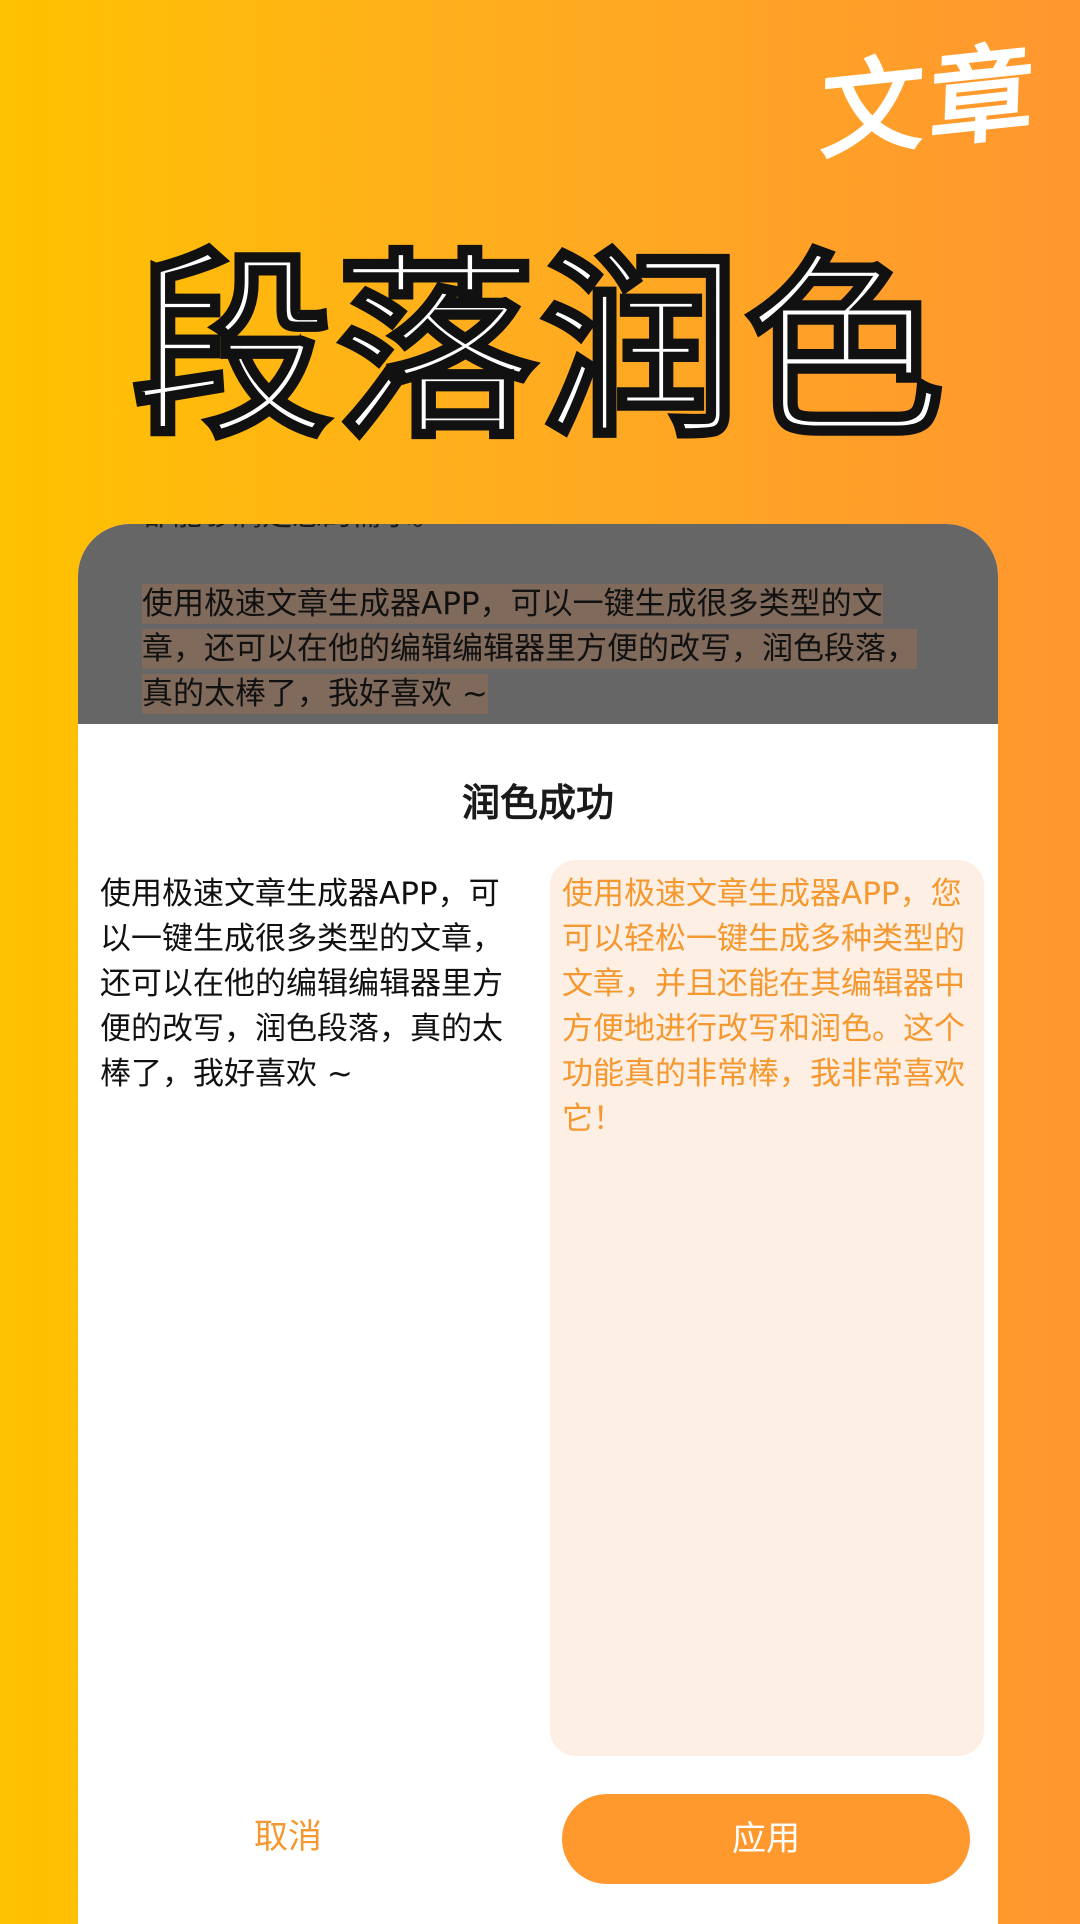 This screenshot has height=1924, width=1080. I want to click on cancel-button: 取消, so click(288, 1837).